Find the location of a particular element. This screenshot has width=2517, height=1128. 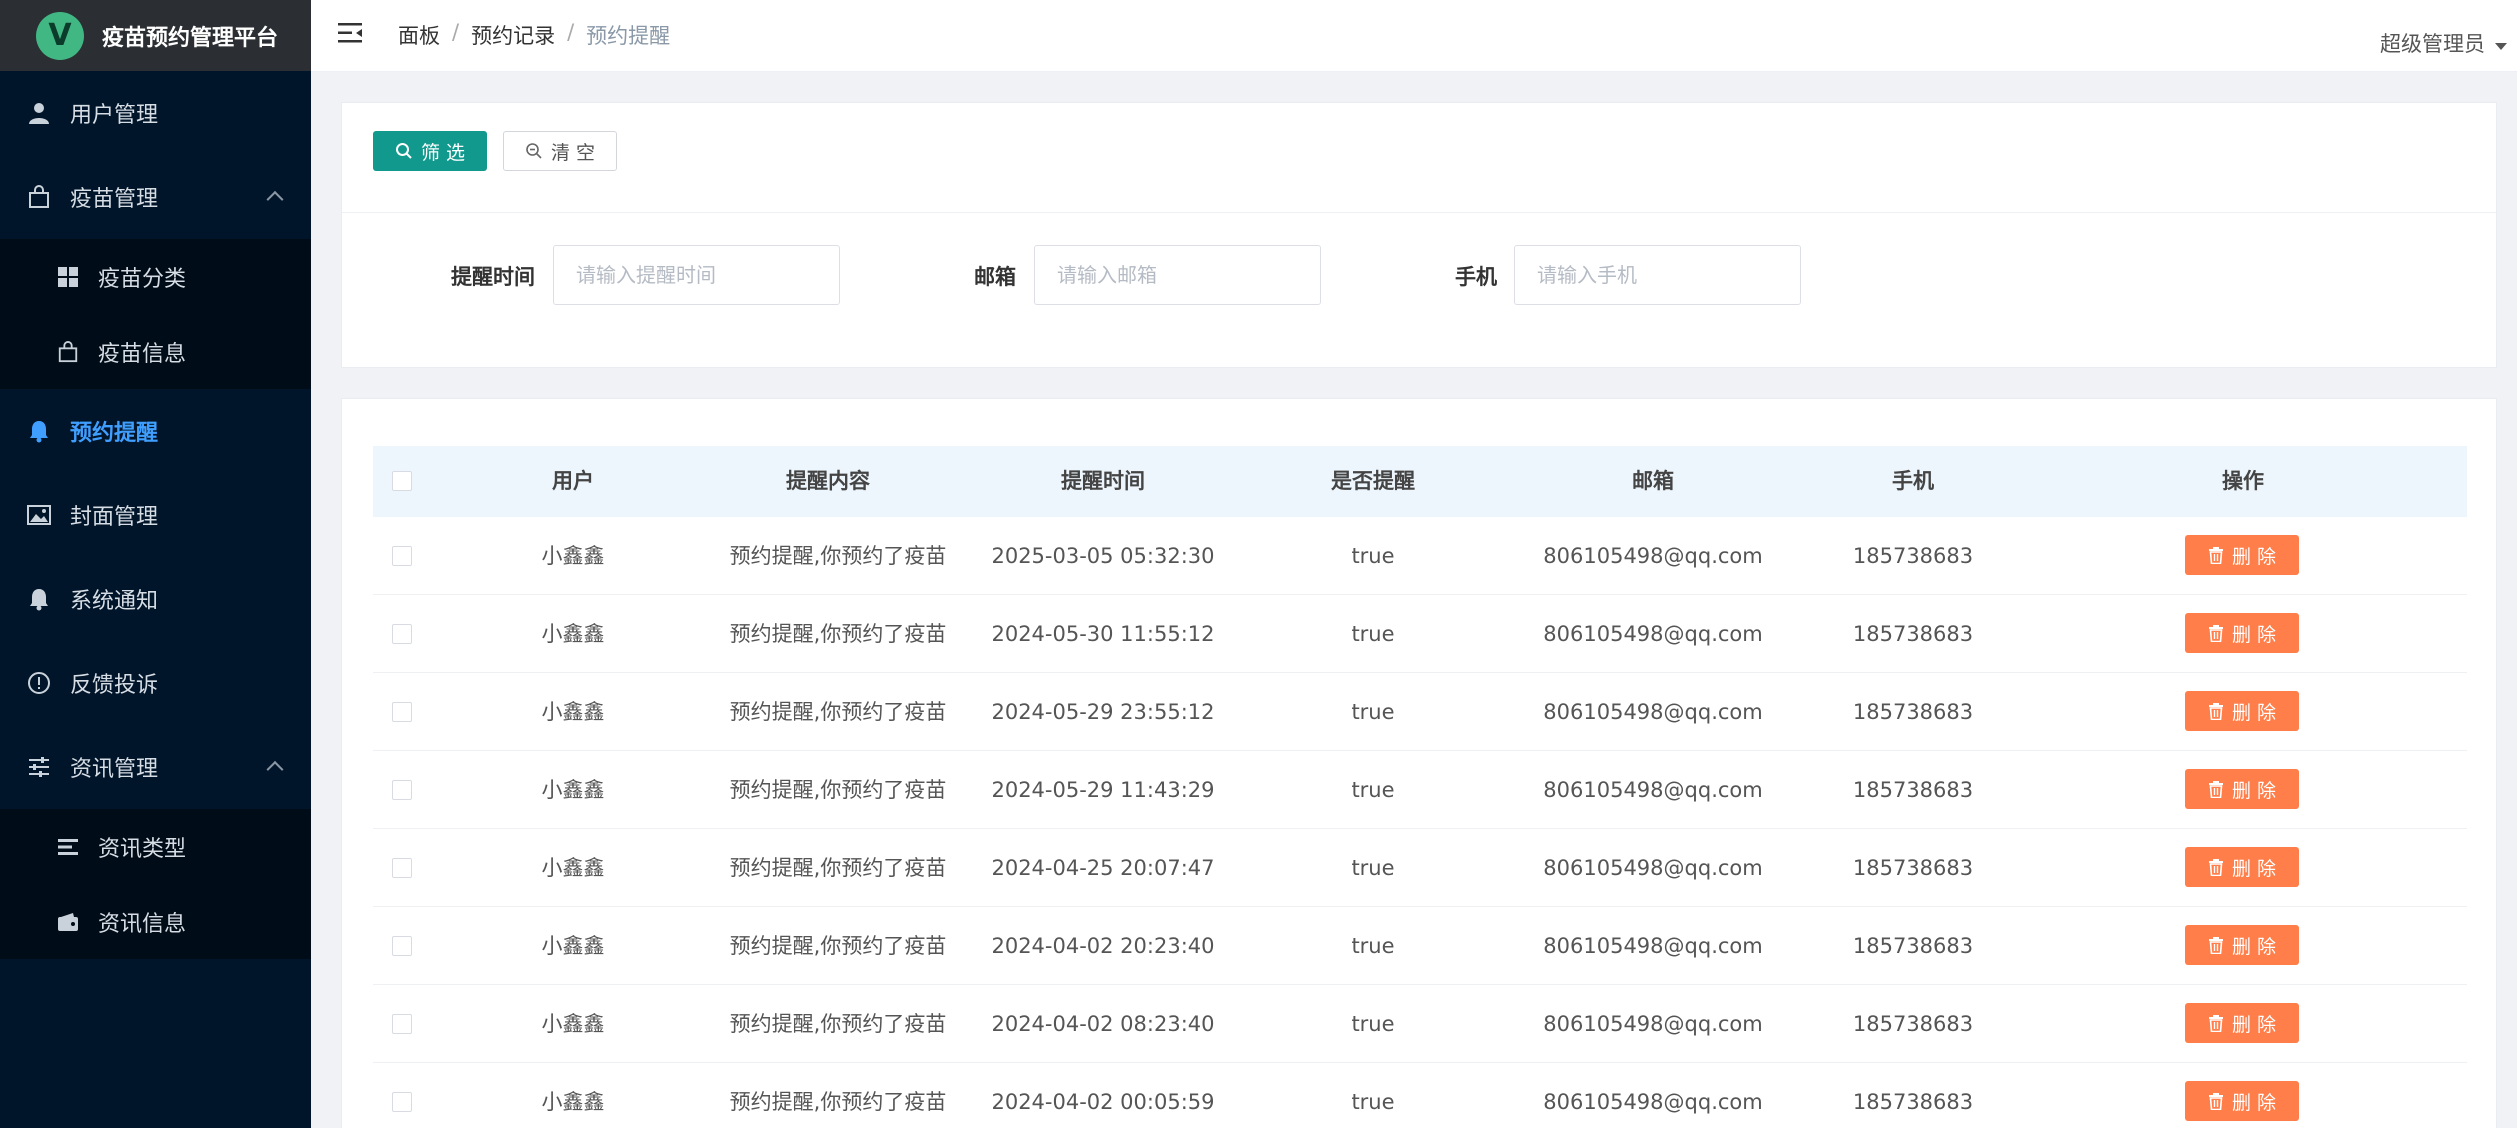

username: 超级管理员 is located at coordinates (2432, 44).